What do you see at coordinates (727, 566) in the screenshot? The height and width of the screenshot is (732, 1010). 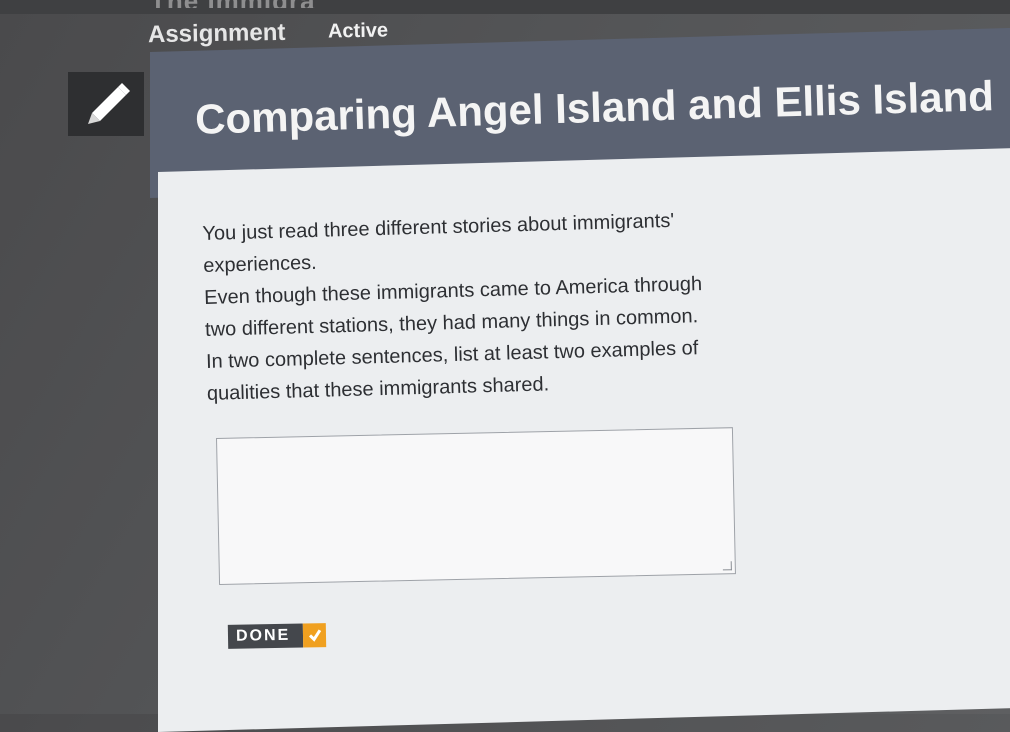 I see `resize-handle-icon` at bounding box center [727, 566].